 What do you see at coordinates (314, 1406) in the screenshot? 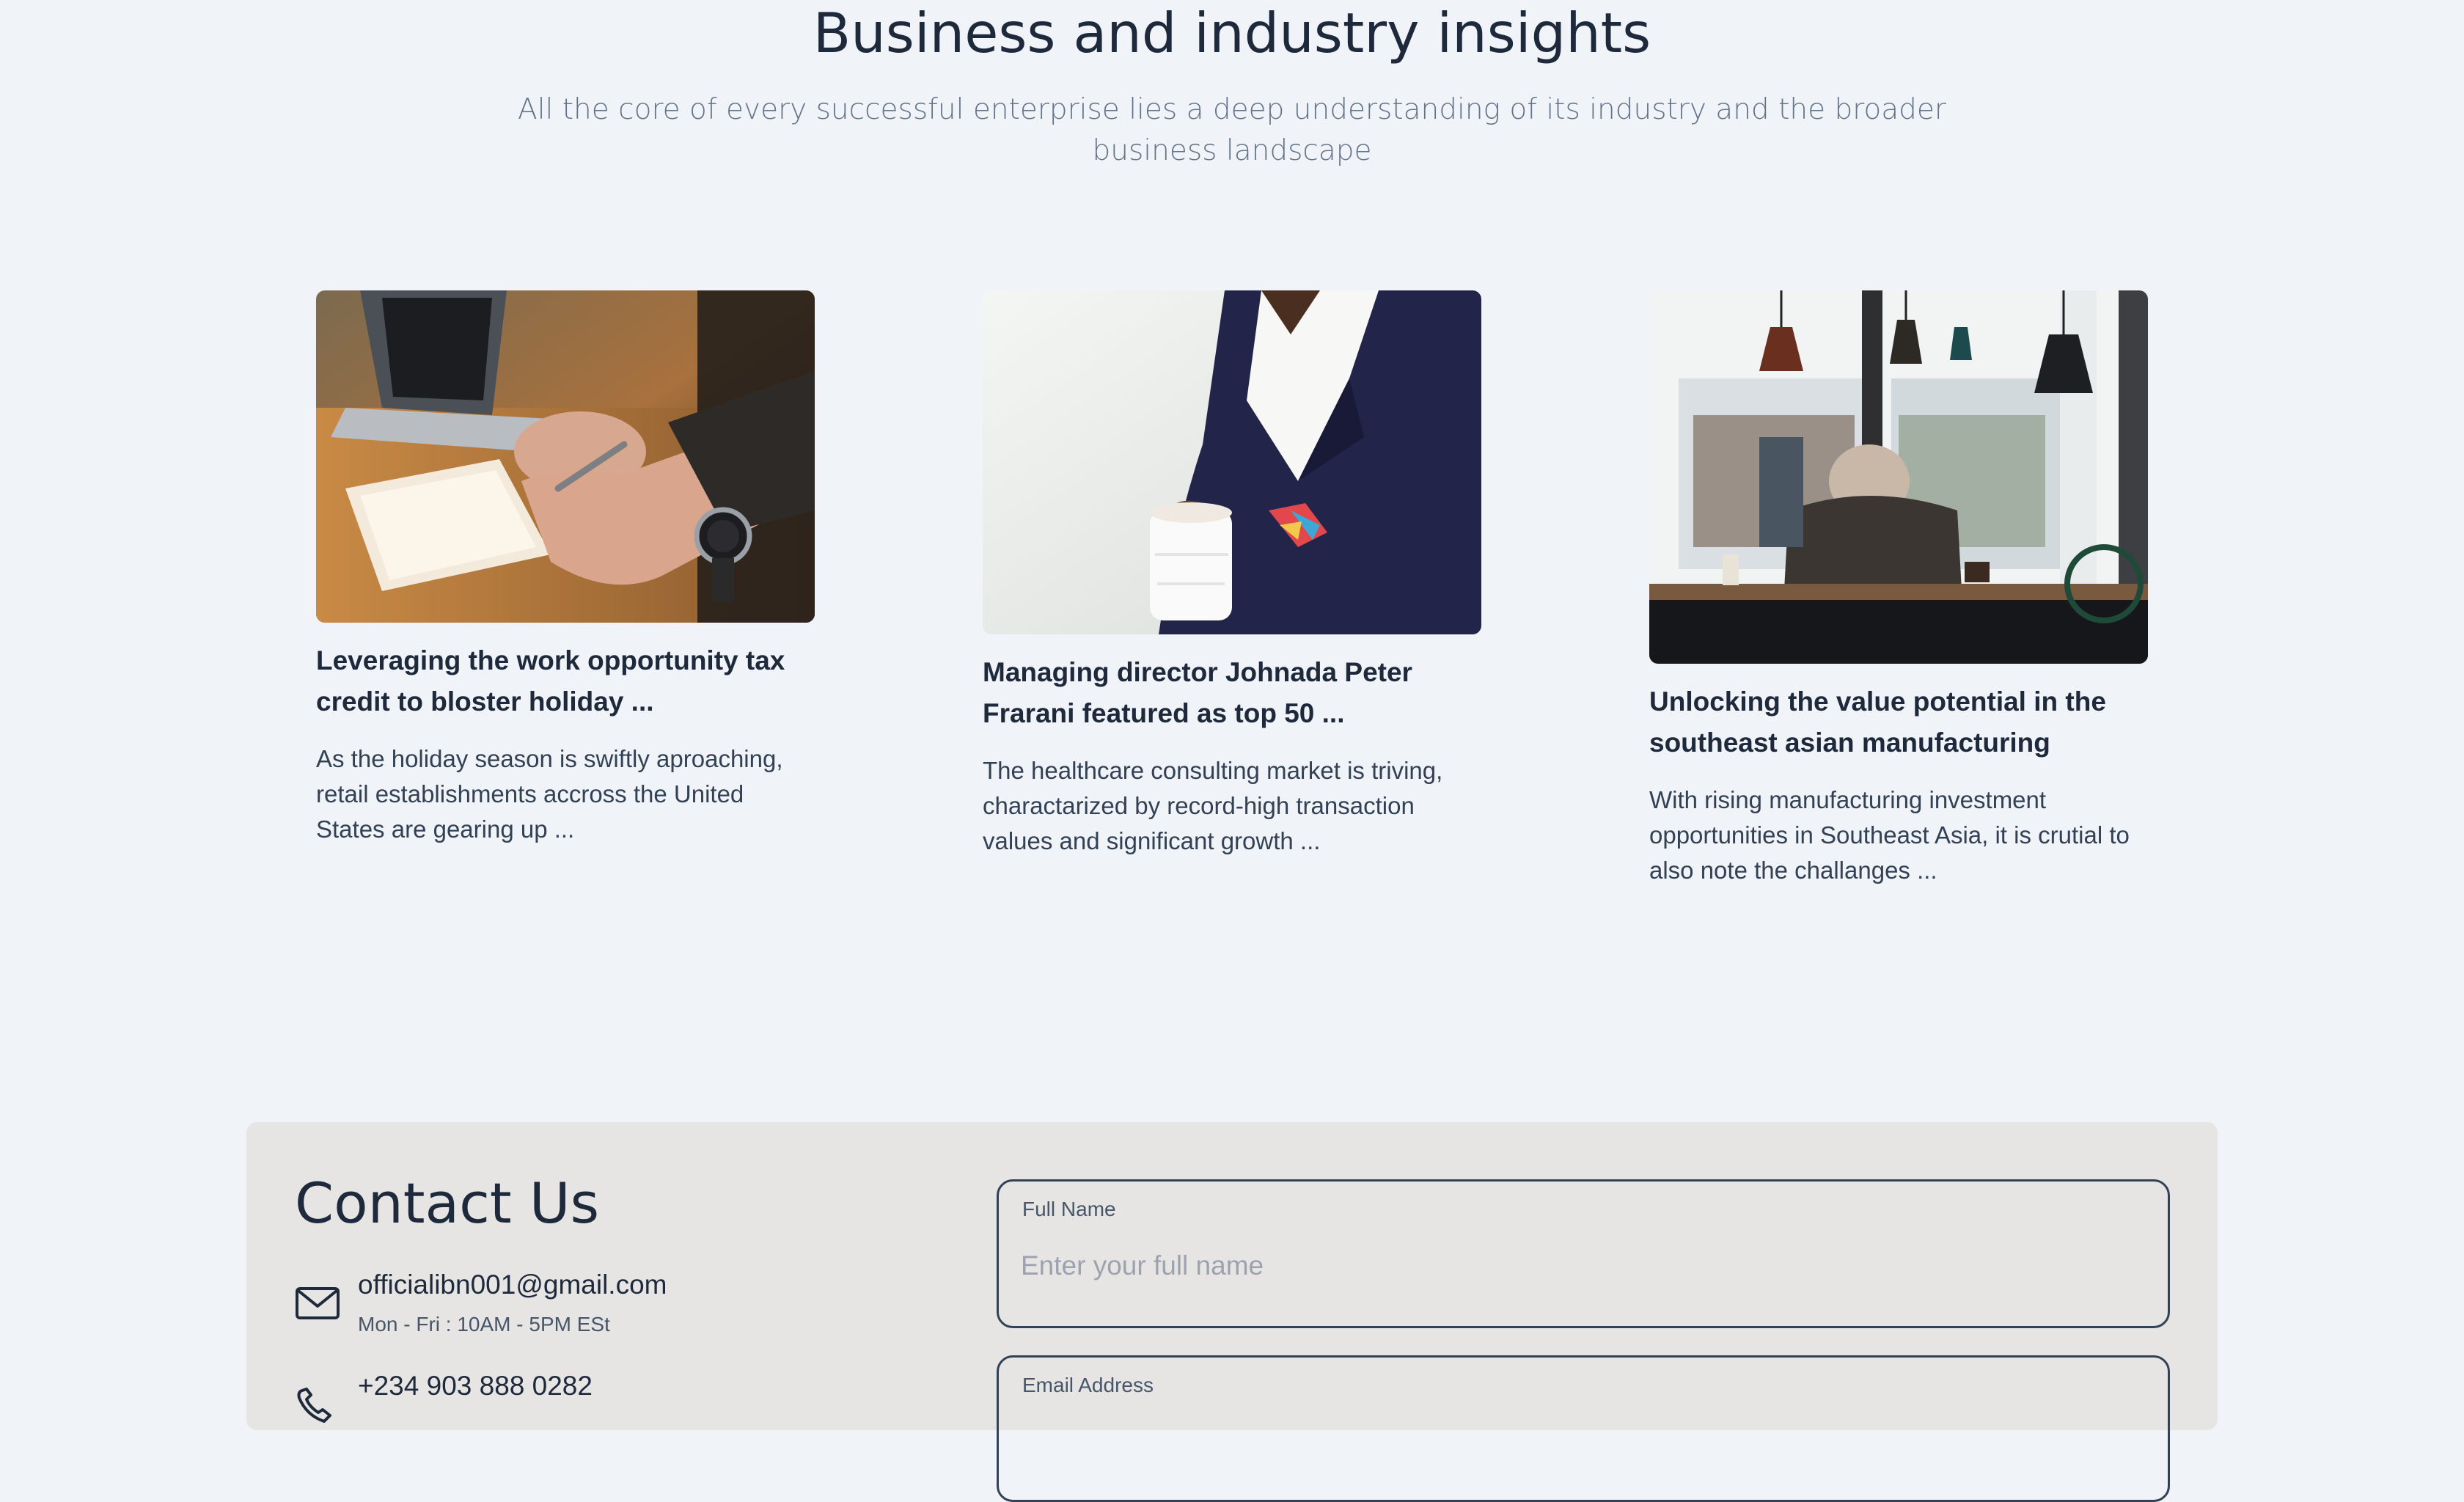
I see `phone-icon` at bounding box center [314, 1406].